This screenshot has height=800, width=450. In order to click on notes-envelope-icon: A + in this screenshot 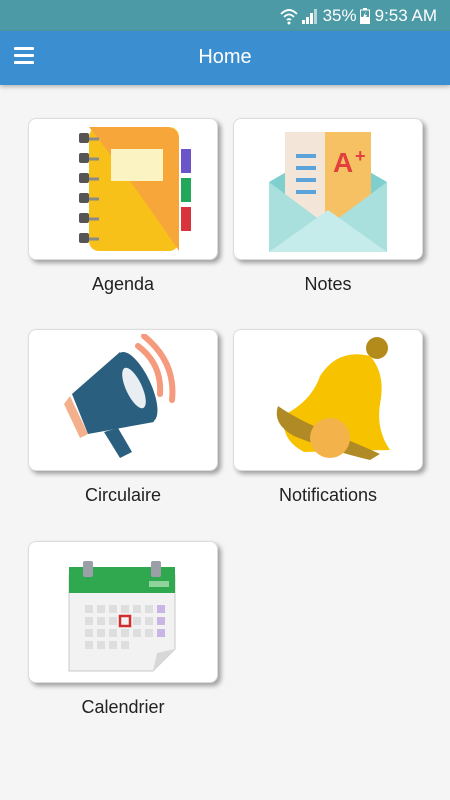, I will do `click(328, 192)`.